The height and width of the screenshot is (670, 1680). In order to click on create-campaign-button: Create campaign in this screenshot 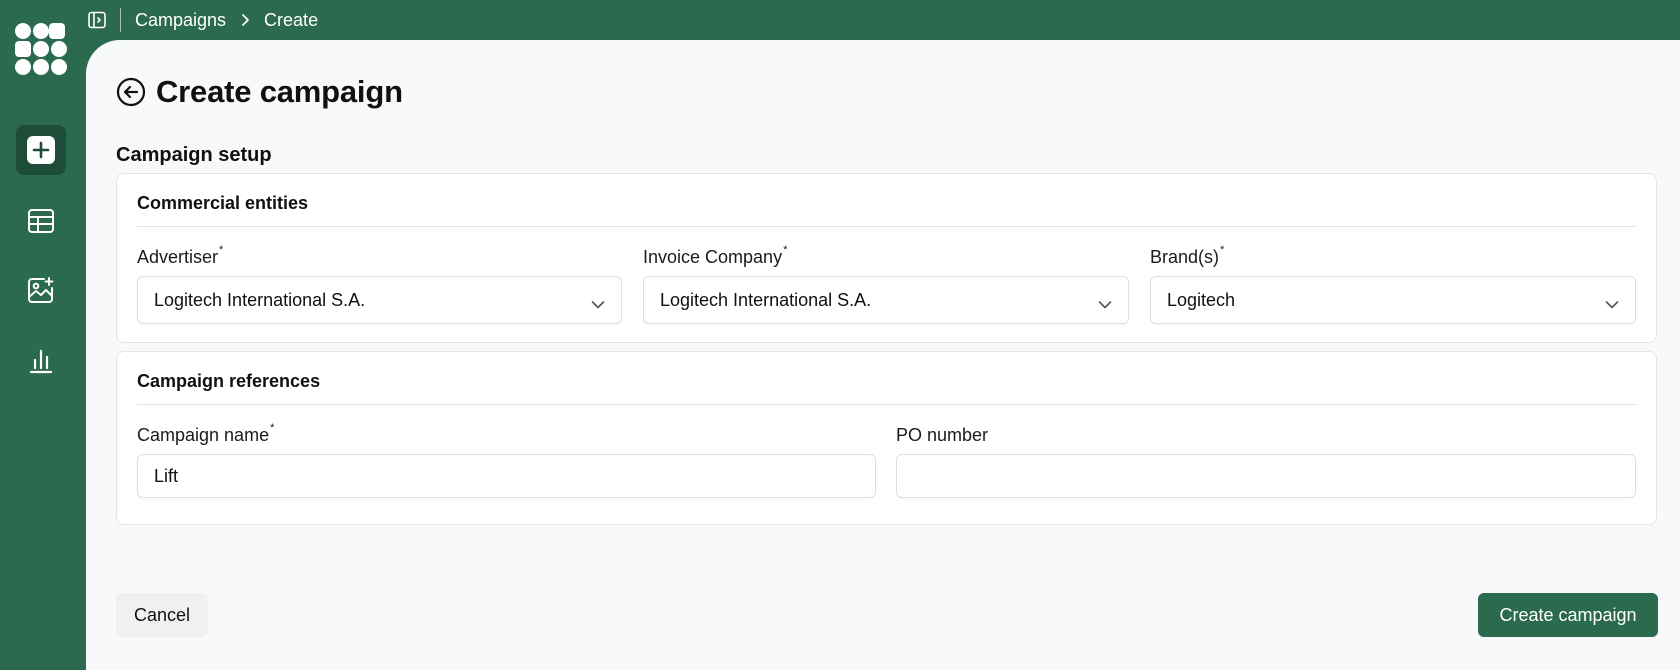, I will do `click(1568, 615)`.